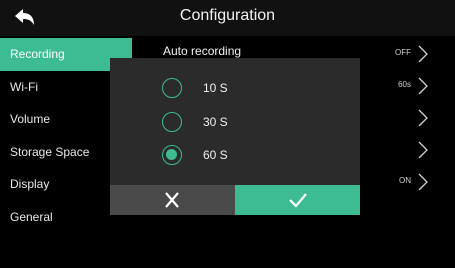  Describe the element at coordinates (404, 84) in the screenshot. I see `setting-value: 60s` at that location.